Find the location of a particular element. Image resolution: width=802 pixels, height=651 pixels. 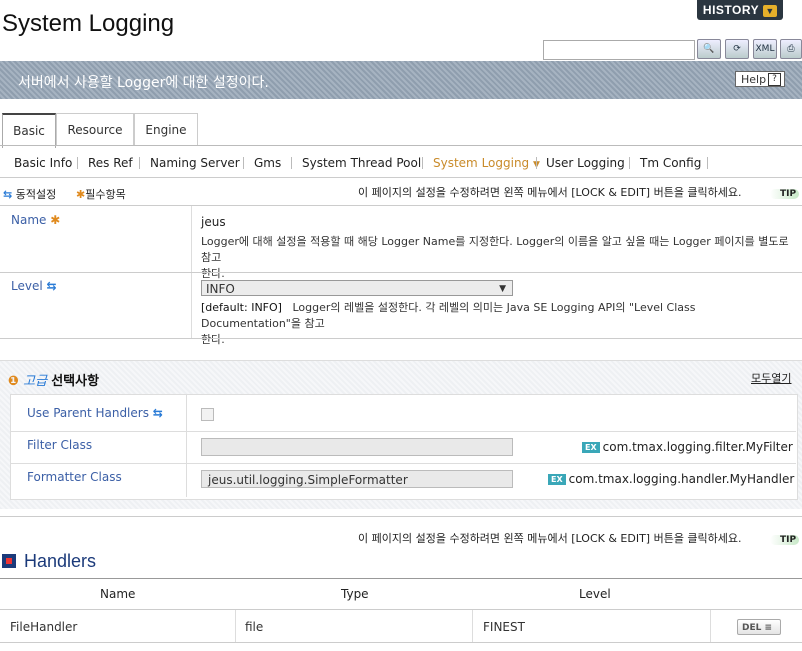

search-button: 🔍 is located at coordinates (709, 49).